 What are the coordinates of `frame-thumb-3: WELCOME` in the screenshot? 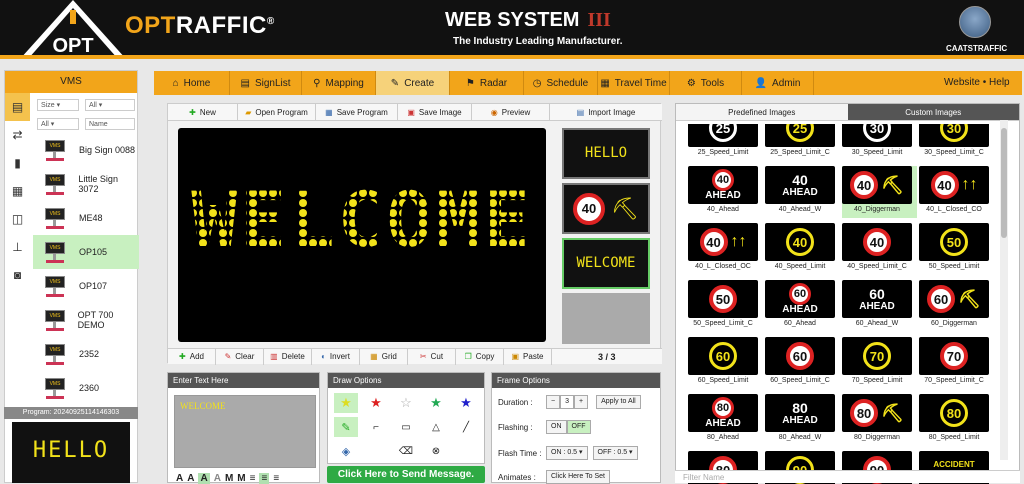 It's located at (606, 263).